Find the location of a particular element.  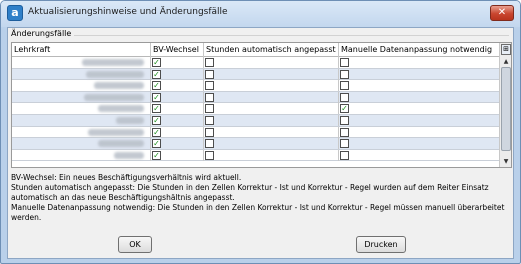

close-button: ✕ is located at coordinates (502, 13).